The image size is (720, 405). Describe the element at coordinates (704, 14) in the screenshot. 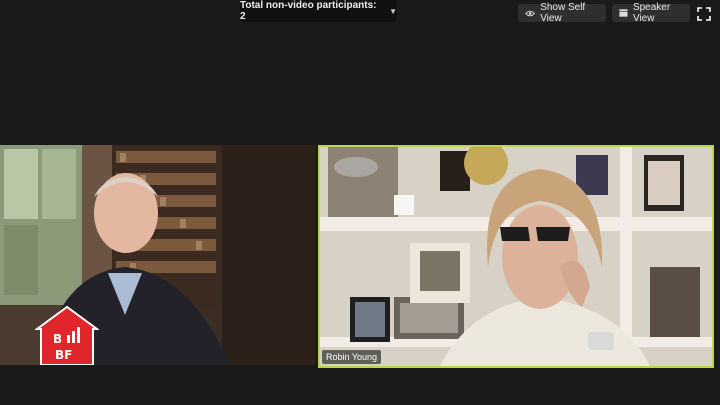

I see `fullscreen-icon` at that location.